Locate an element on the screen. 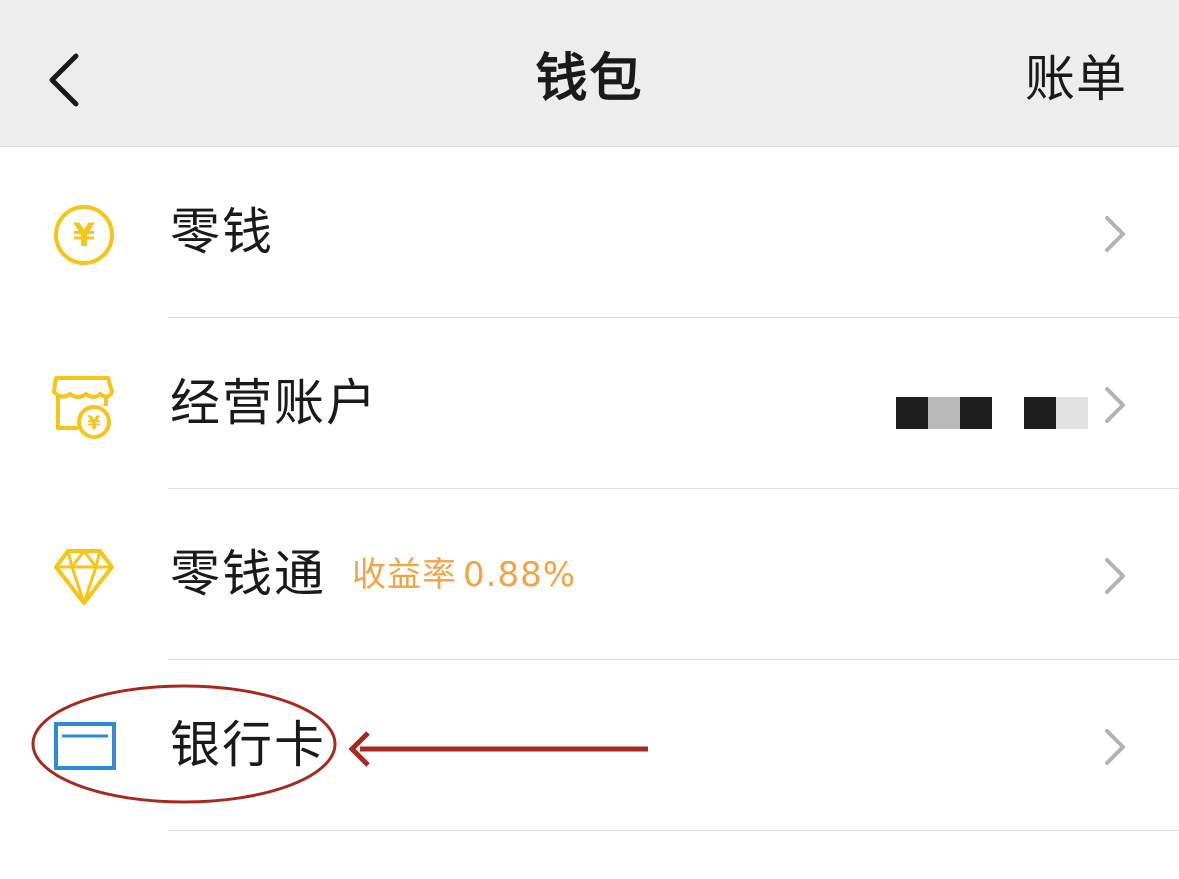 This screenshot has height=879, width=1179. bill-button: 账单 is located at coordinates (1076, 79).